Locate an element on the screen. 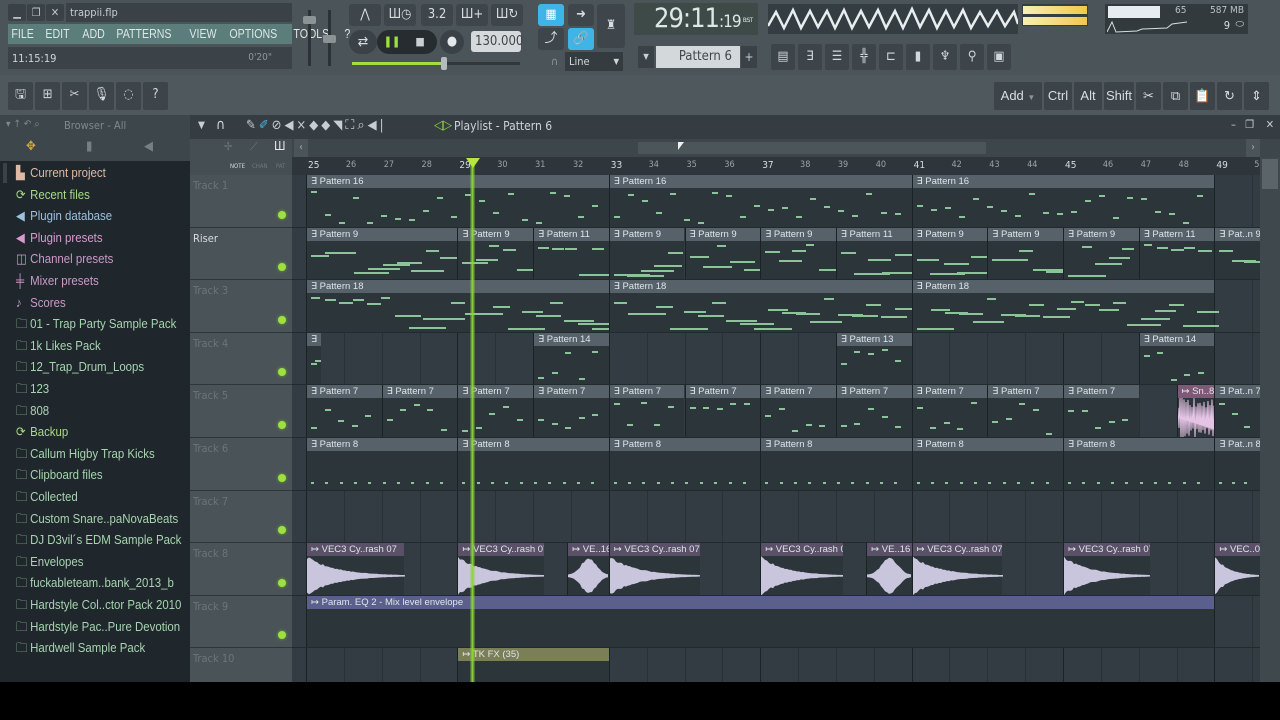 The height and width of the screenshot is (720, 1280). playlist-clip: ↦ Param. EQ 2 - Mix level envelope is located at coordinates (760, 621).